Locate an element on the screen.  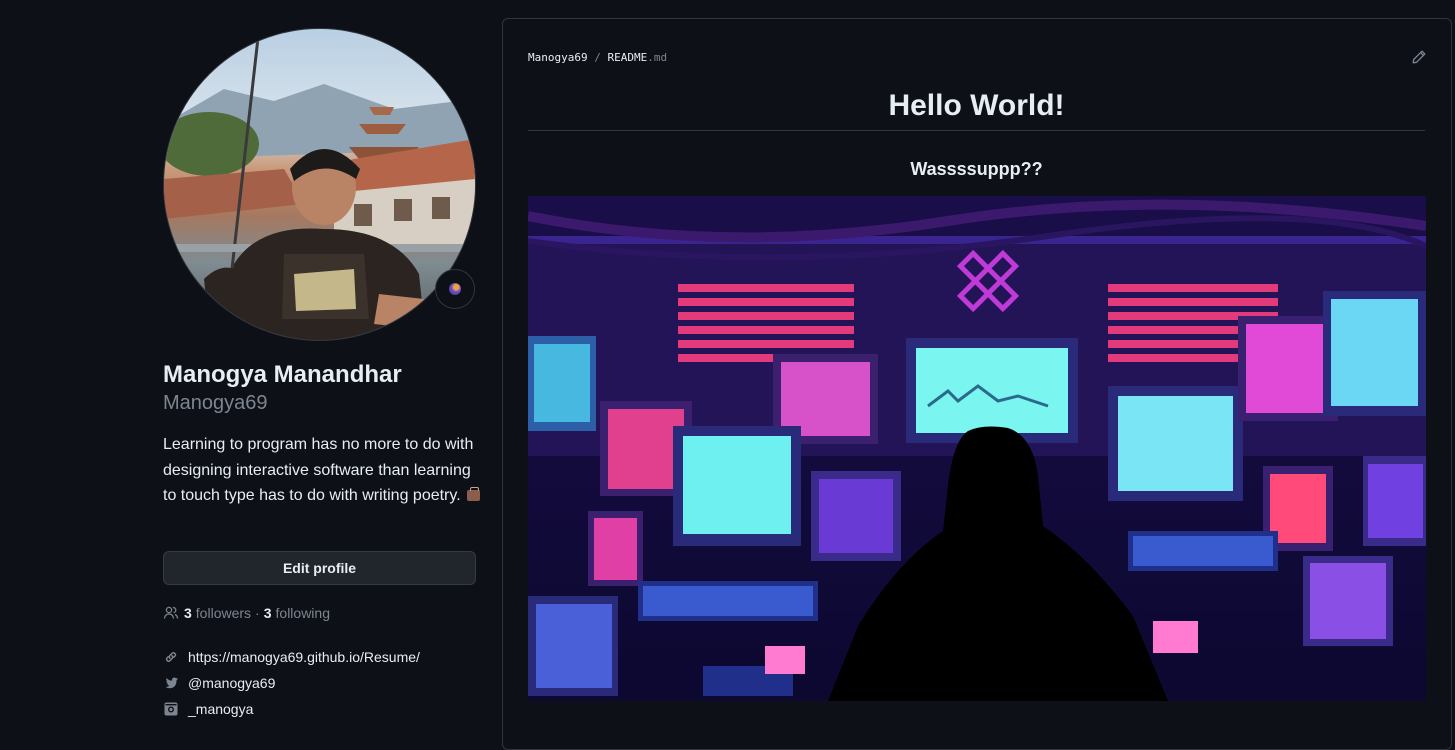
instagram-link-row: _manogya is located at coordinates (208, 709).